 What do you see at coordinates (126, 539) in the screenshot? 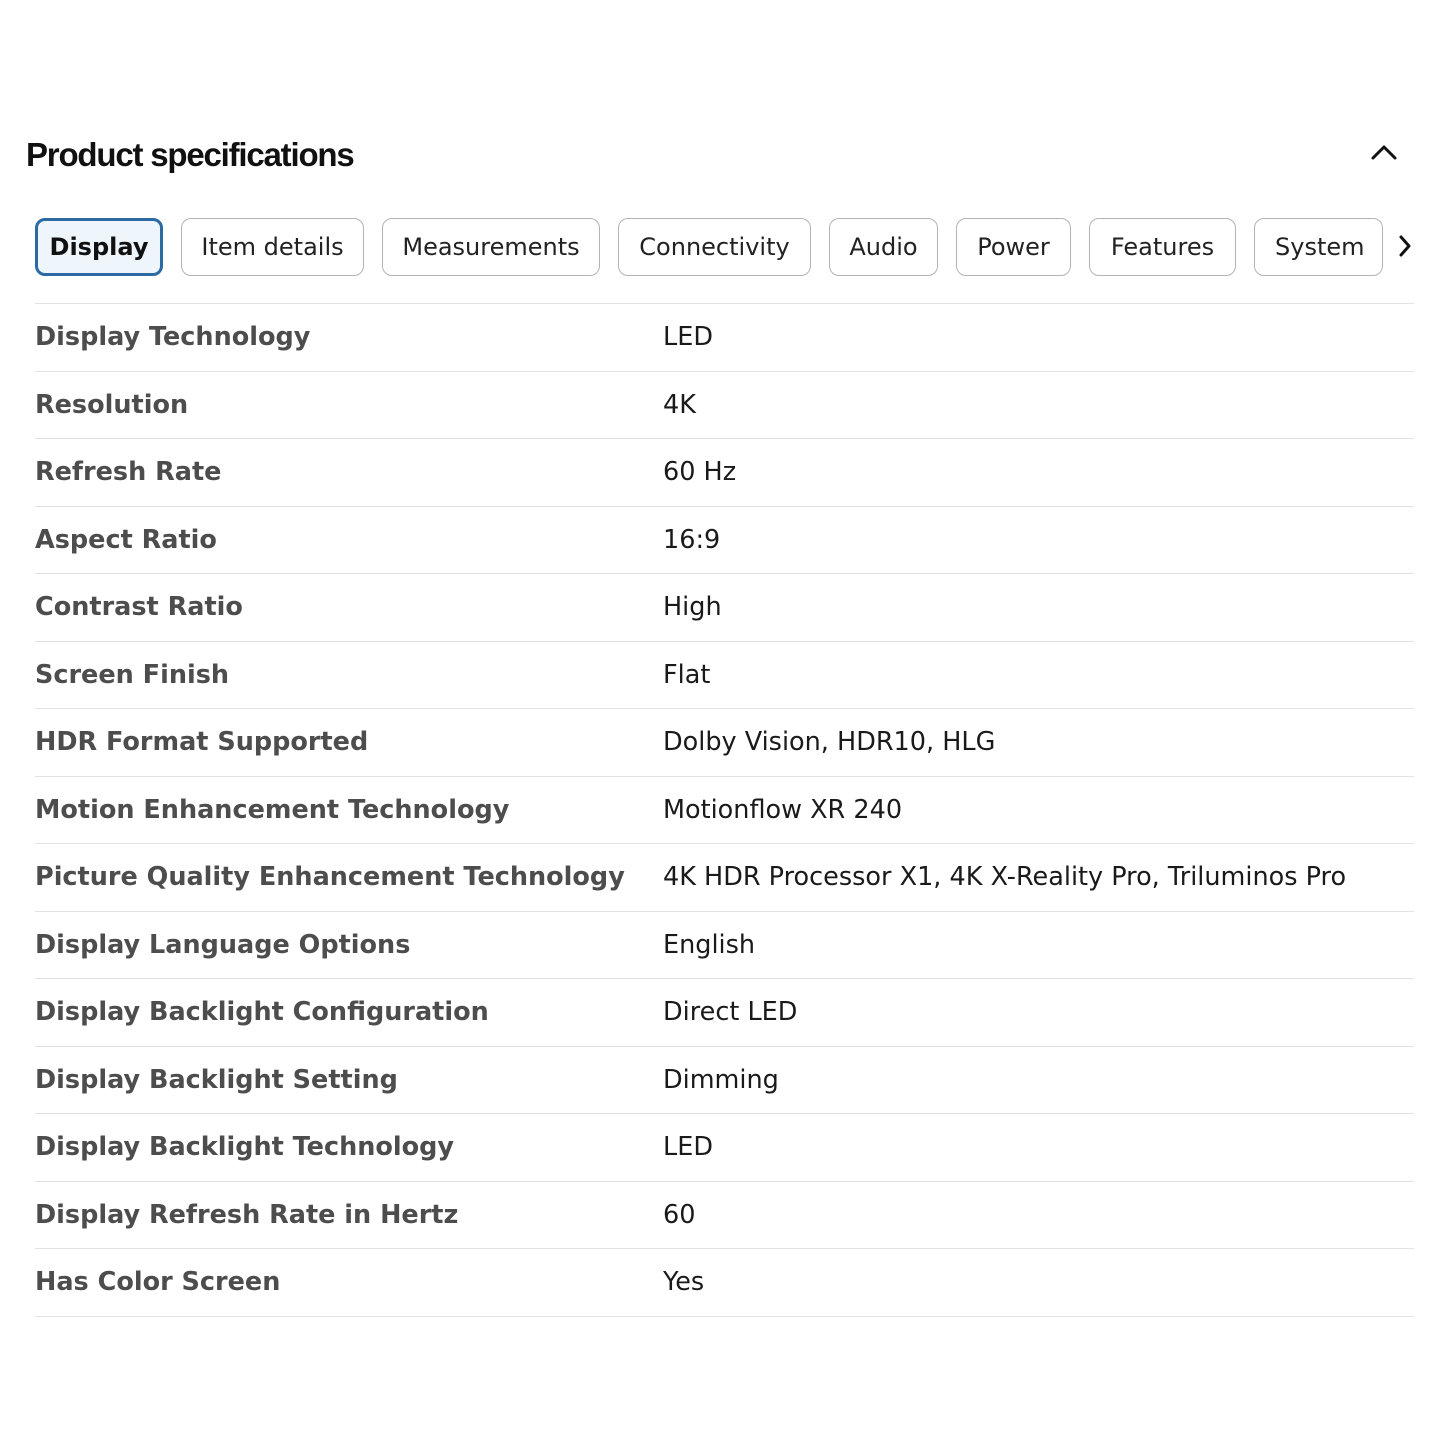
I see `spec-key: Aspect Ratio` at bounding box center [126, 539].